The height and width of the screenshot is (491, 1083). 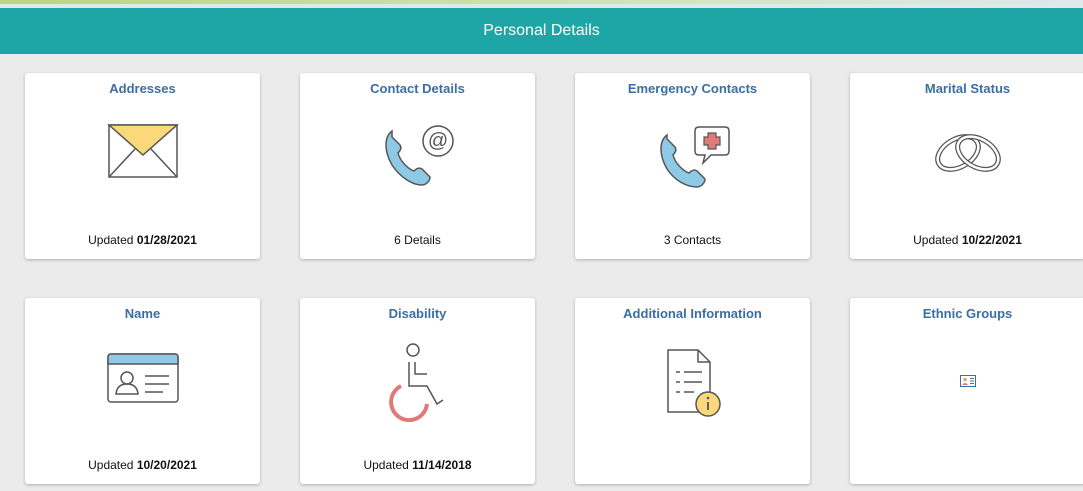 I want to click on tile-footer: Updated 11/14/2018, so click(x=417, y=465).